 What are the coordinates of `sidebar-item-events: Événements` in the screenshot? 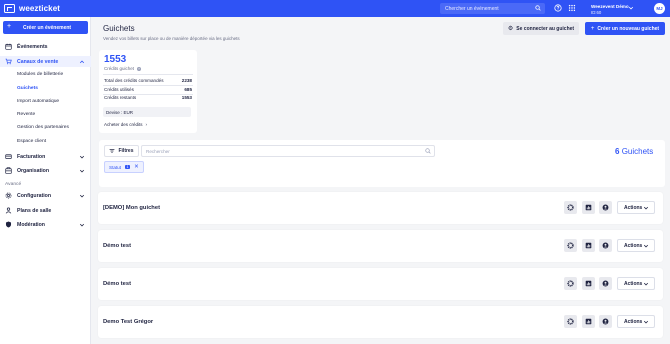 It's located at (45, 46).